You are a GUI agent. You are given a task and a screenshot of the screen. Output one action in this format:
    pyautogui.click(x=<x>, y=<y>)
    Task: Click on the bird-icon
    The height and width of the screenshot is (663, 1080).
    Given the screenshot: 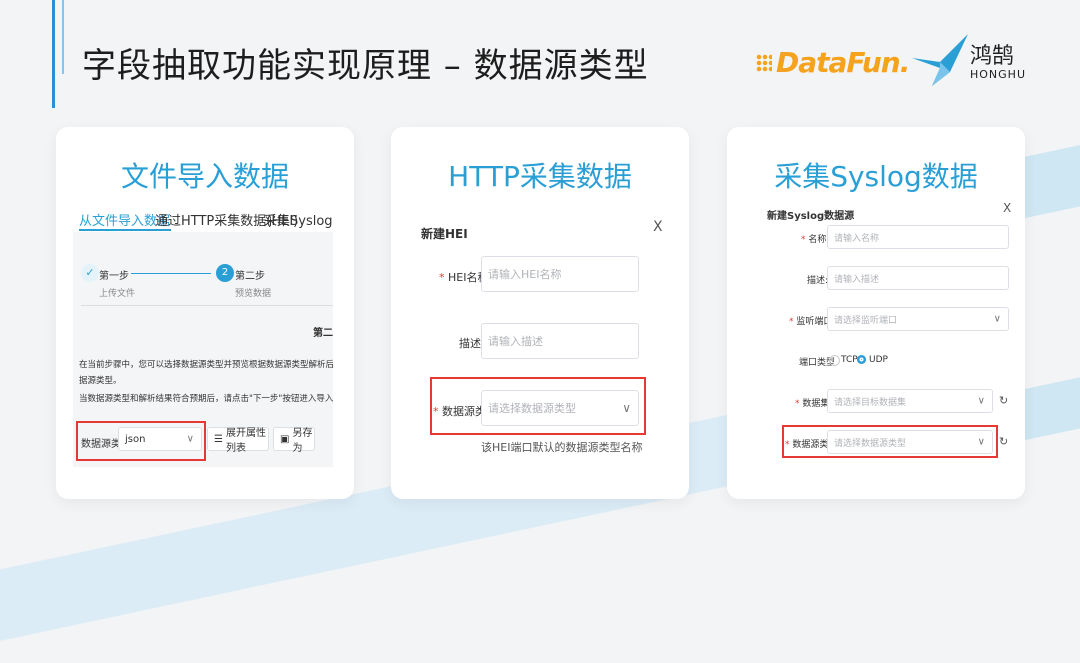 What is the action you would take?
    pyautogui.click(x=940, y=60)
    